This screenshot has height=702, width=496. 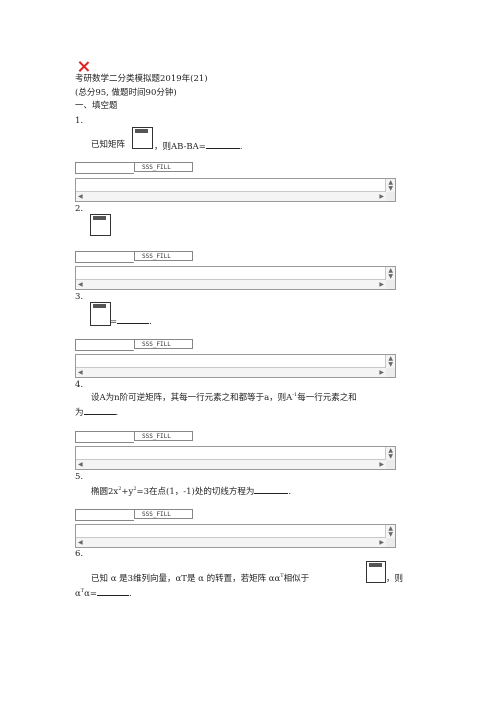 I want to click on section-heading: 一、填空题, so click(x=96, y=106).